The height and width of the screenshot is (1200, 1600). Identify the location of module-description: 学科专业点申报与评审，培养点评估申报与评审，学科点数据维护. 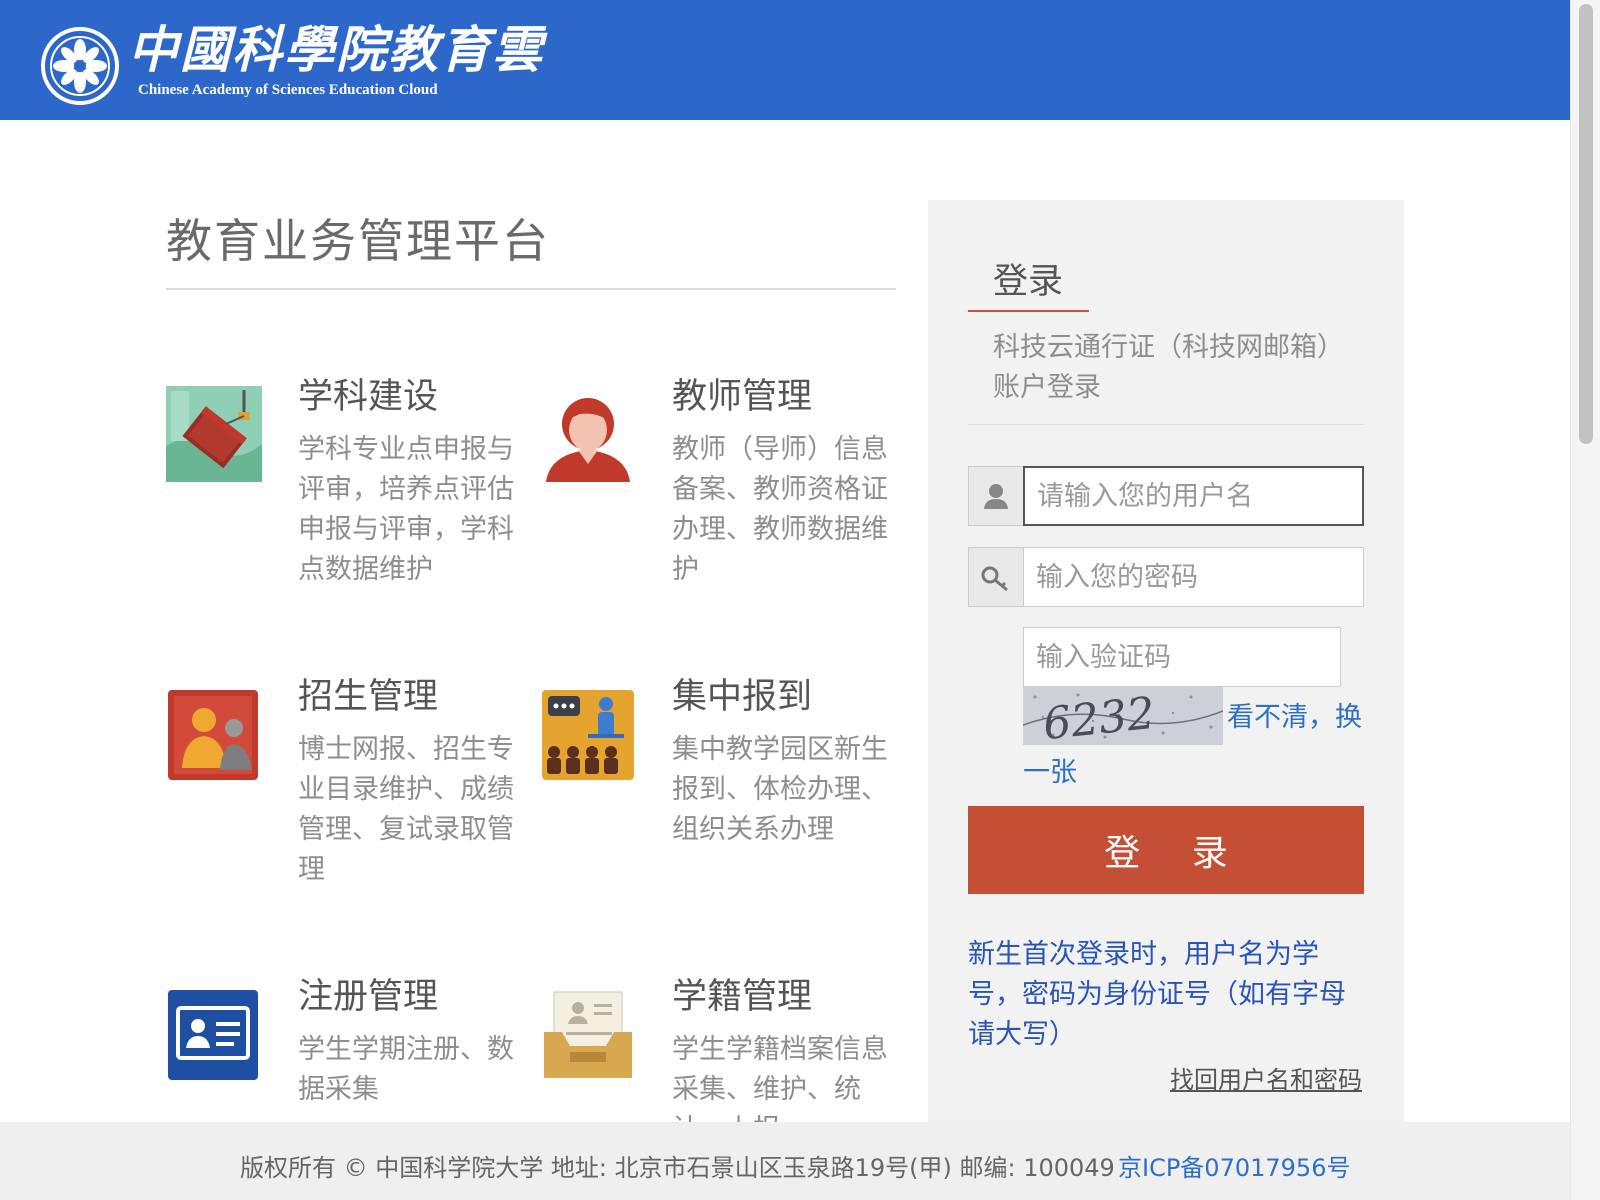
(406, 509).